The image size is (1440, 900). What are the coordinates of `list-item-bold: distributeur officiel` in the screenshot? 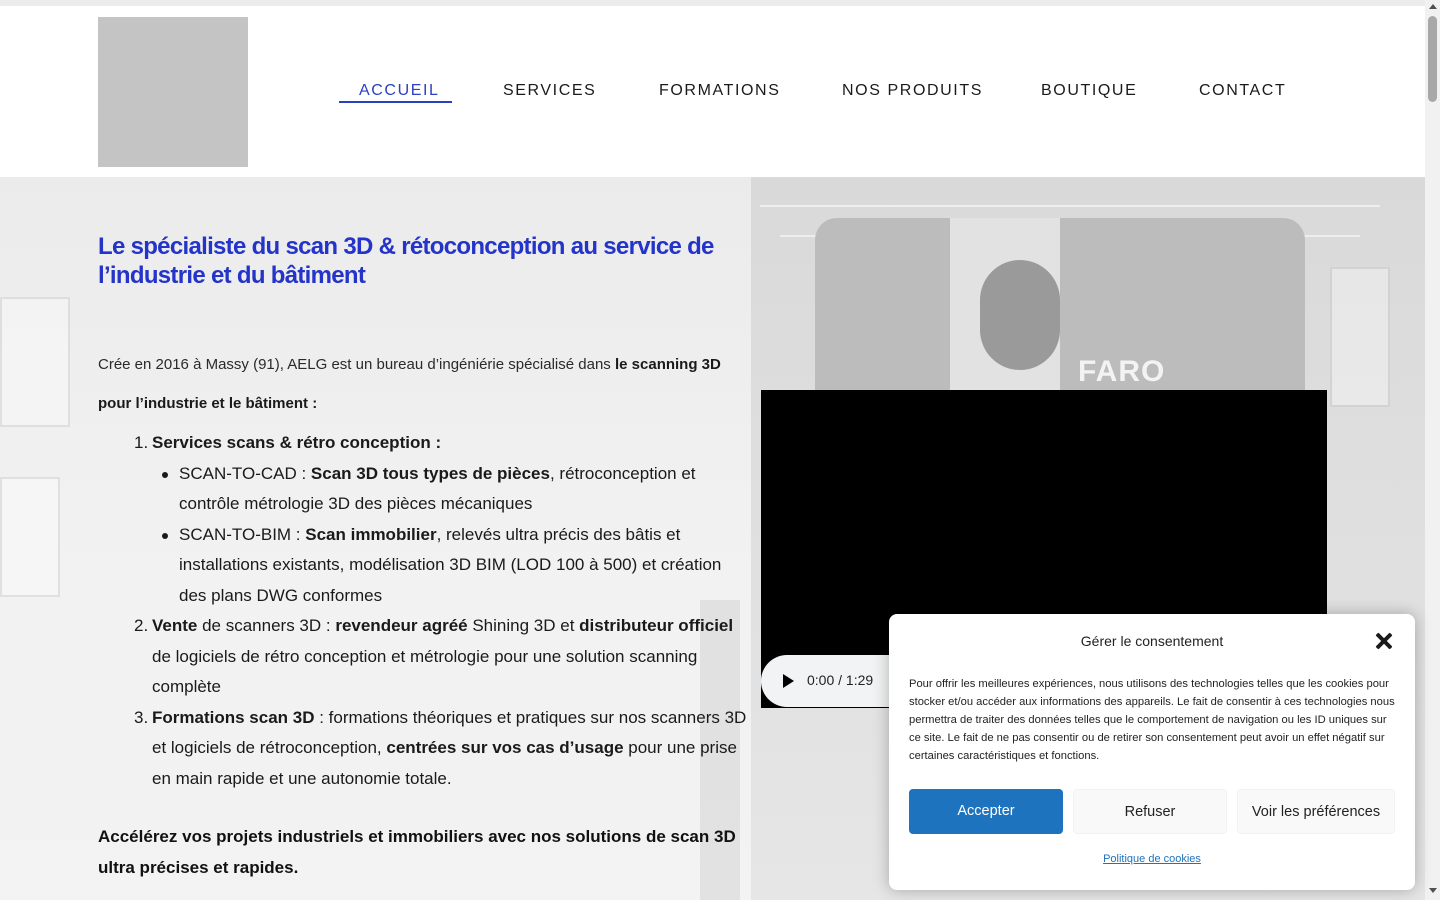 It's located at (656, 625).